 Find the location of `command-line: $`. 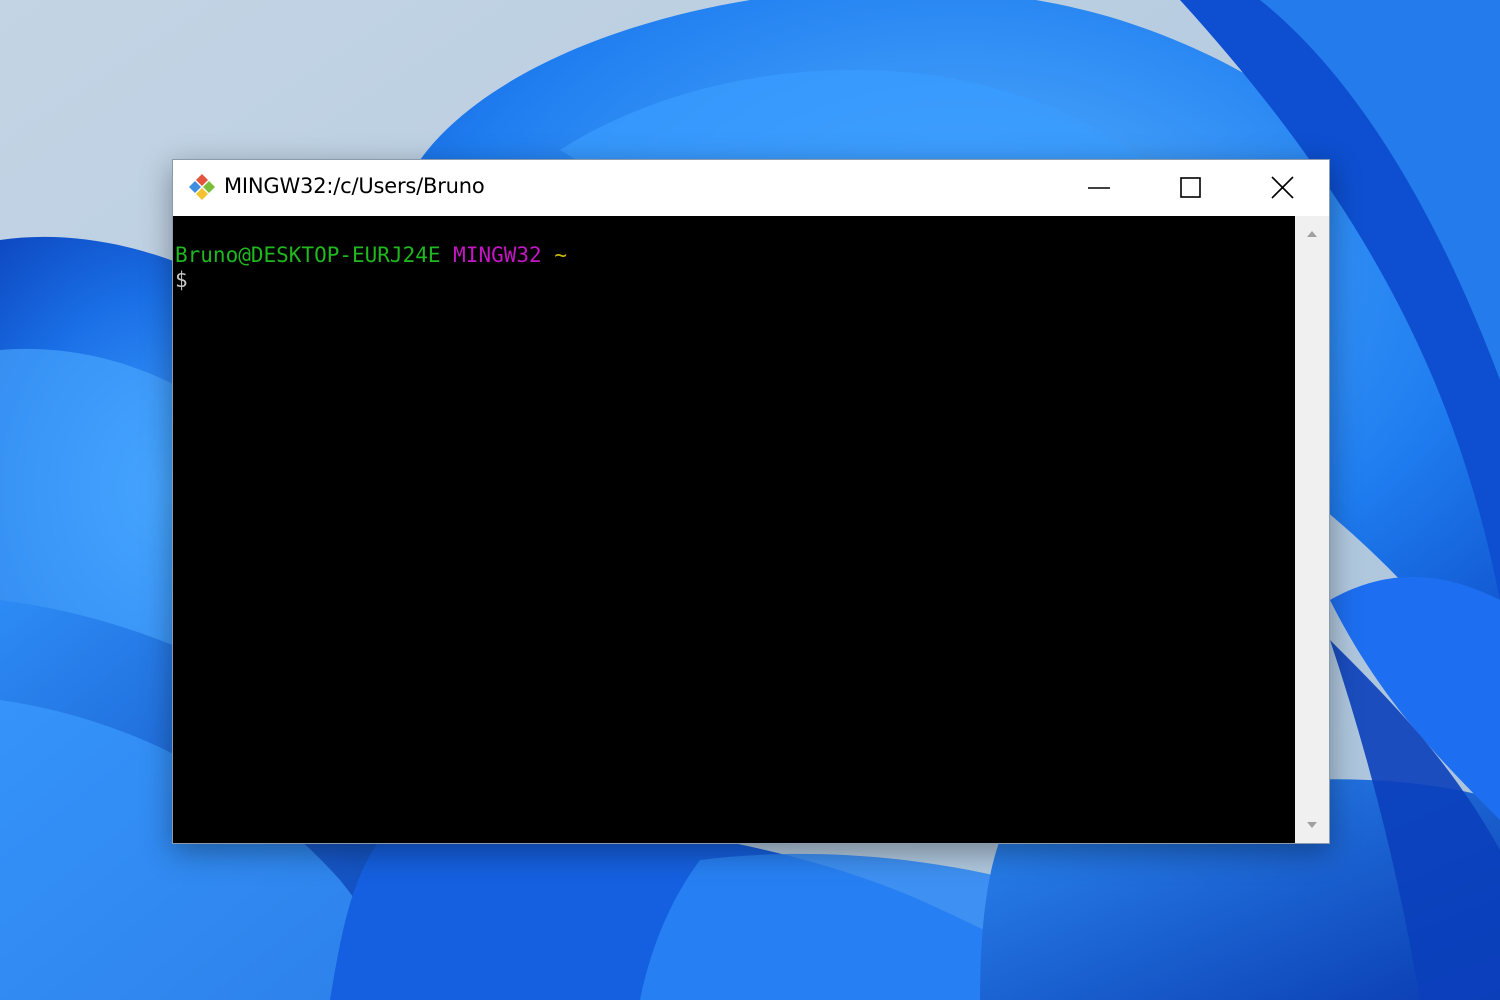

command-line: $ is located at coordinates (181, 280).